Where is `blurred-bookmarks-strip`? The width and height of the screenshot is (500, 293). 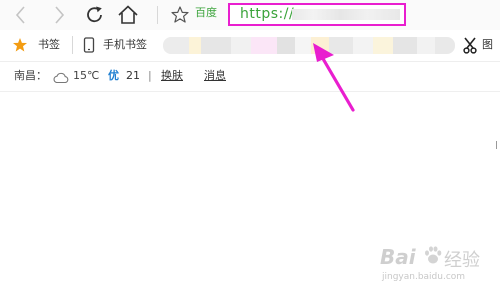
blurred-bookmarks-strip is located at coordinates (309, 45).